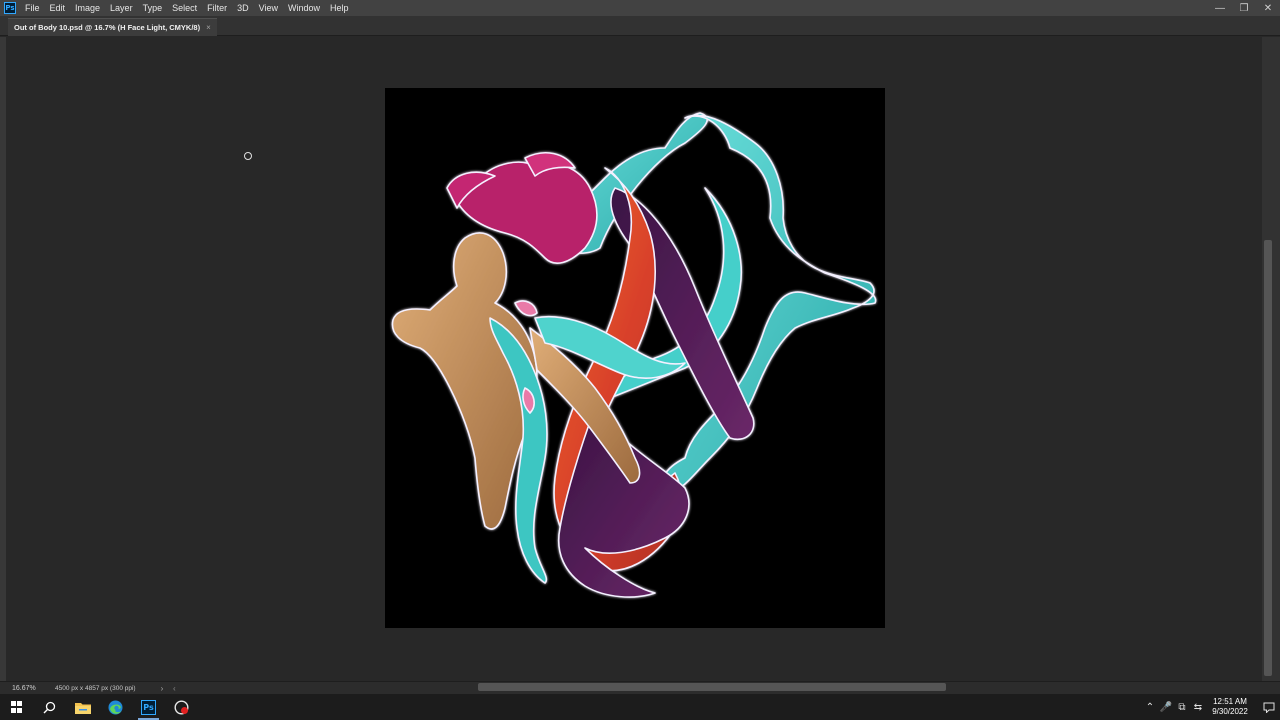 The image size is (1280, 720). What do you see at coordinates (95, 688) in the screenshot?
I see `document-info: 4500 px x 4857 px (300 ppi)` at bounding box center [95, 688].